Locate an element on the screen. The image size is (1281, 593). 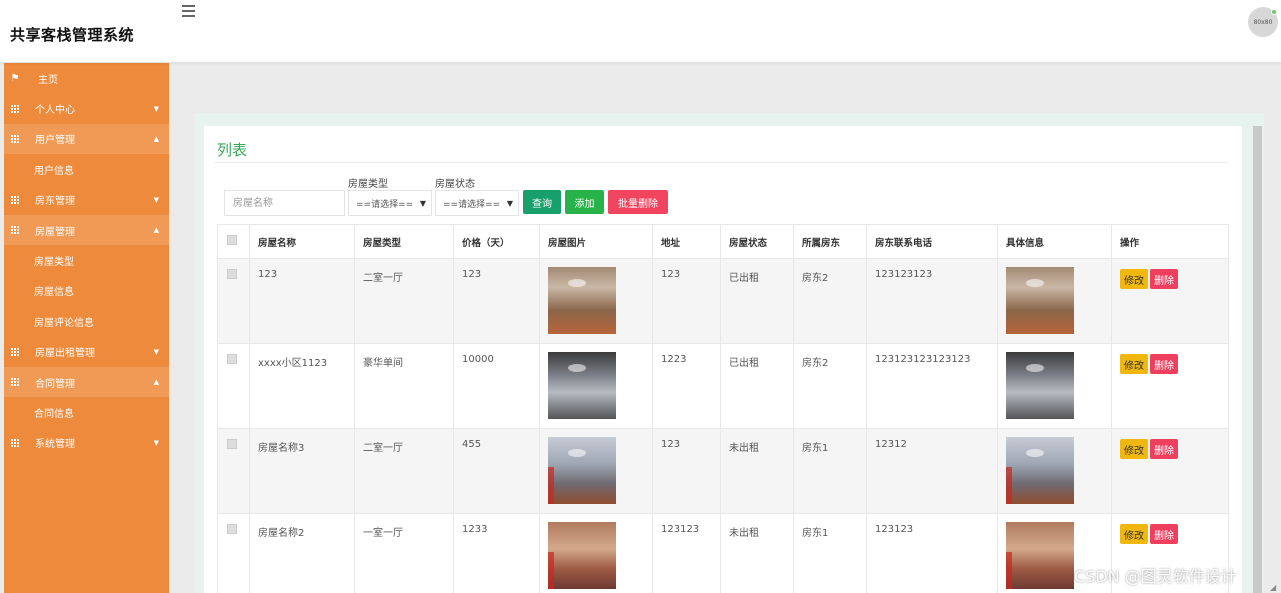
detail-photo-cell is located at coordinates (1054, 301).